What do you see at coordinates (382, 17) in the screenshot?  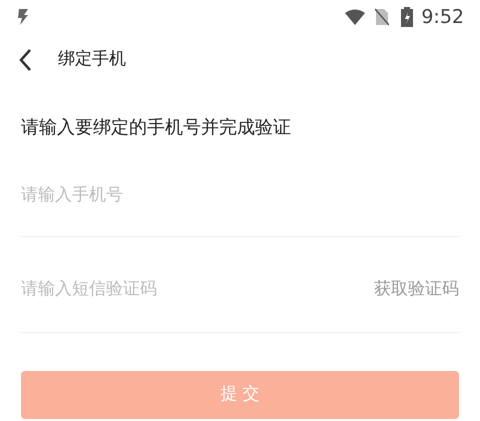 I see `no-sim-icon` at bounding box center [382, 17].